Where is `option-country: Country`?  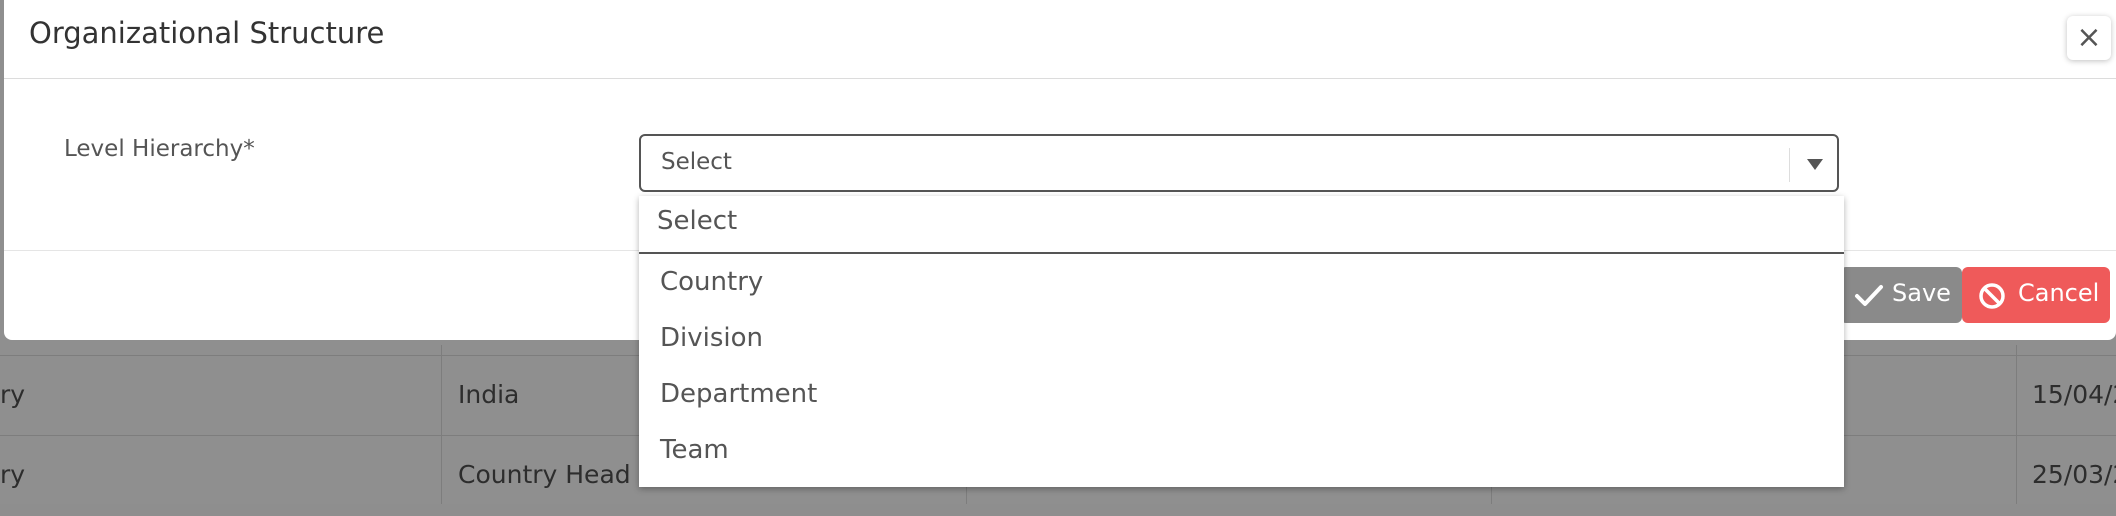
option-country: Country is located at coordinates (1241, 284).